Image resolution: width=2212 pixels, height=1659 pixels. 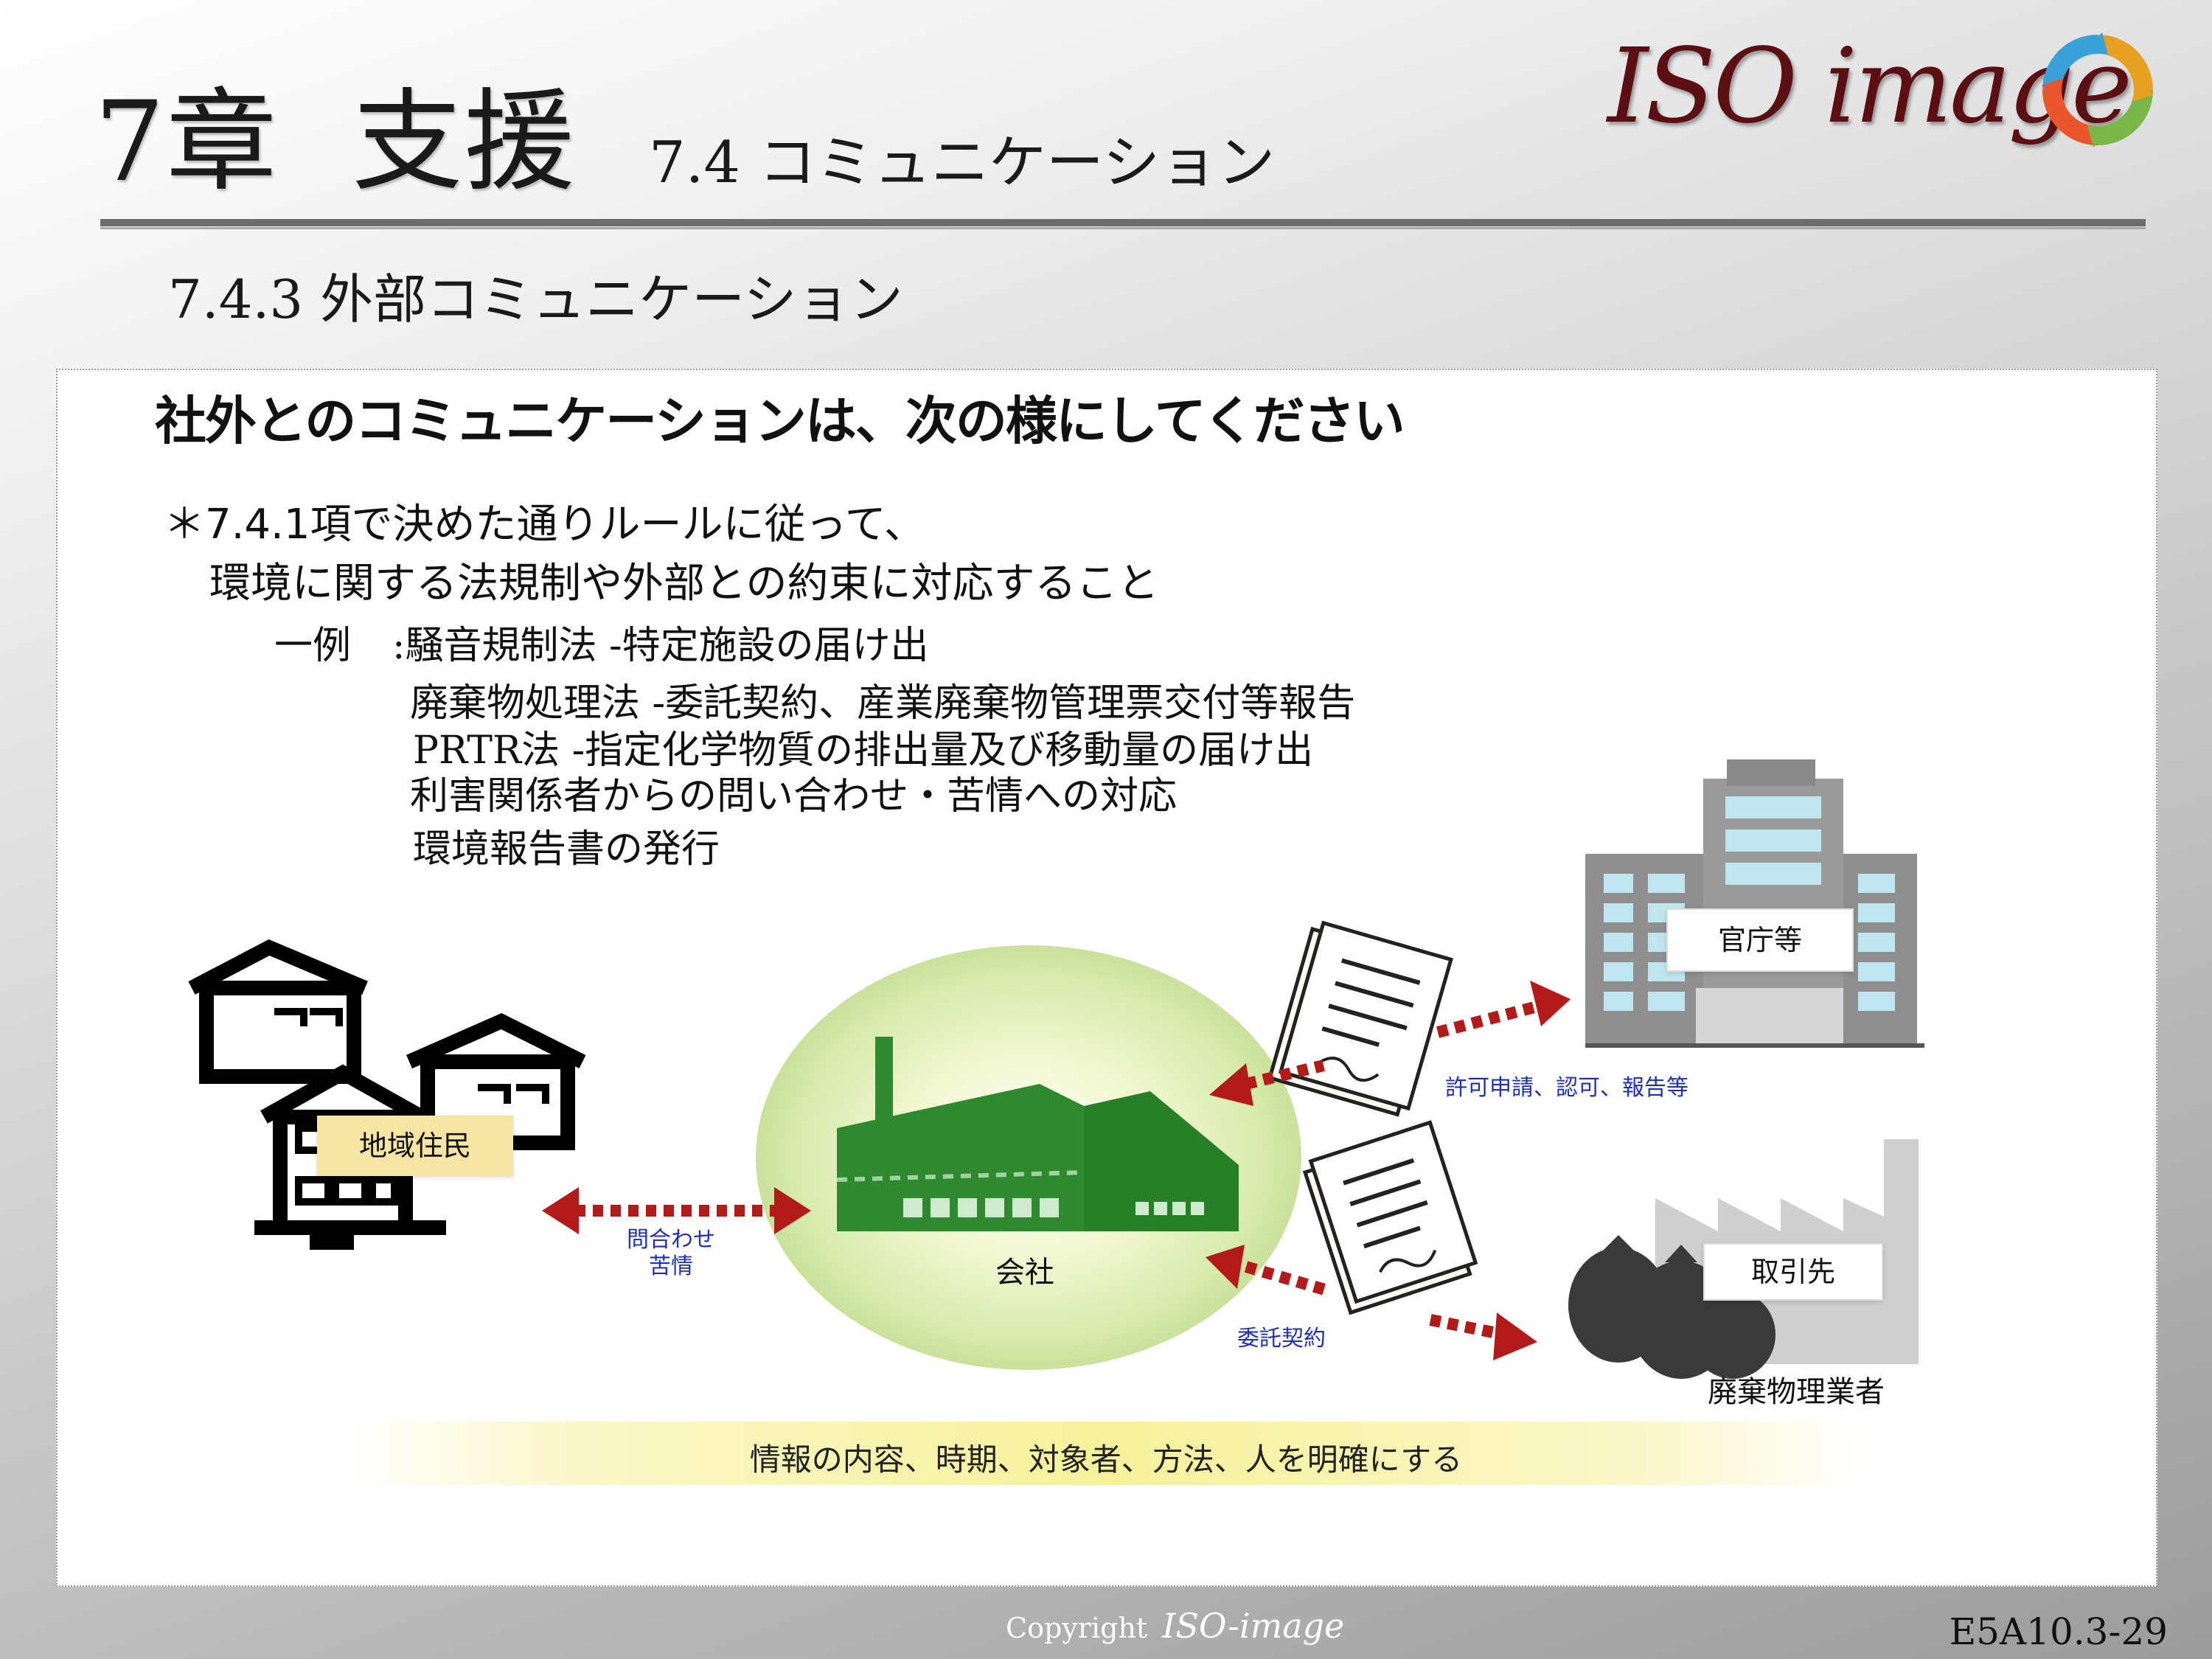 What do you see at coordinates (1077, 1628) in the screenshot?
I see `copyright-text: Copyright` at bounding box center [1077, 1628].